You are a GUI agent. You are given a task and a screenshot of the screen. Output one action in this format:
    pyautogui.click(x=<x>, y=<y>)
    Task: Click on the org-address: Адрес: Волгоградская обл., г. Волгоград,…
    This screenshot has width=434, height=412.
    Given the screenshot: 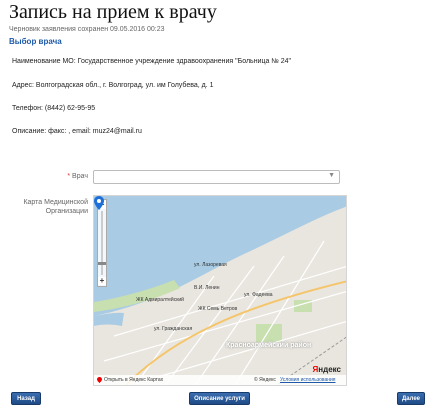 What is the action you would take?
    pyautogui.click(x=113, y=85)
    